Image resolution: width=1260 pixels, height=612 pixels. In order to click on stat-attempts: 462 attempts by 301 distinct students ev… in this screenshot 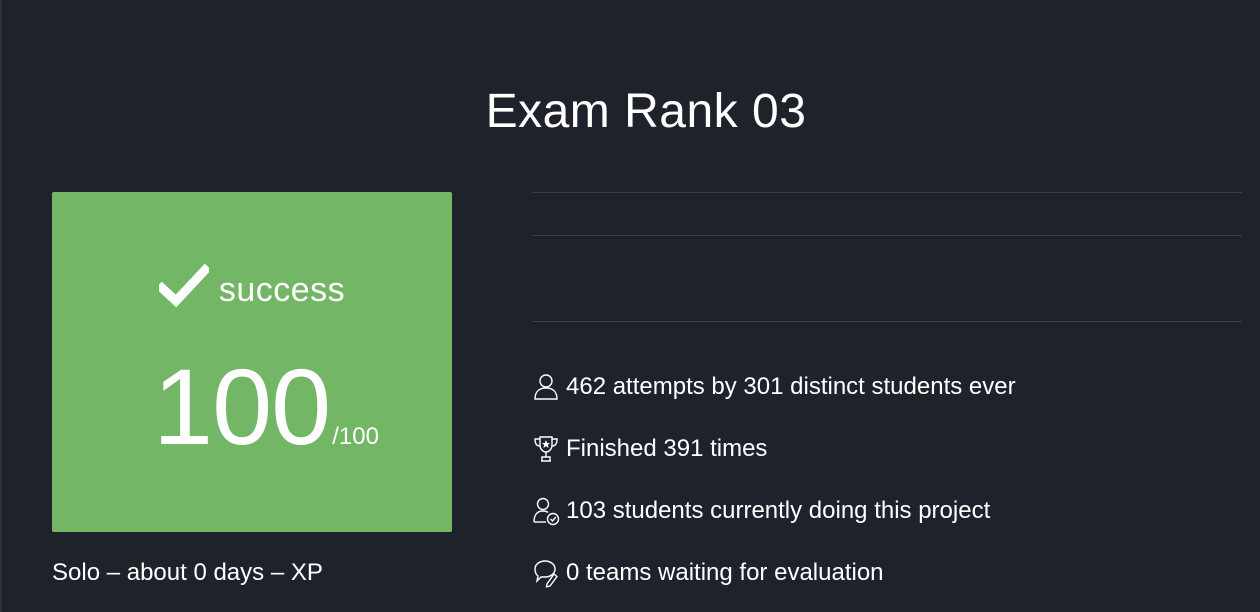, I will do `click(774, 387)`.